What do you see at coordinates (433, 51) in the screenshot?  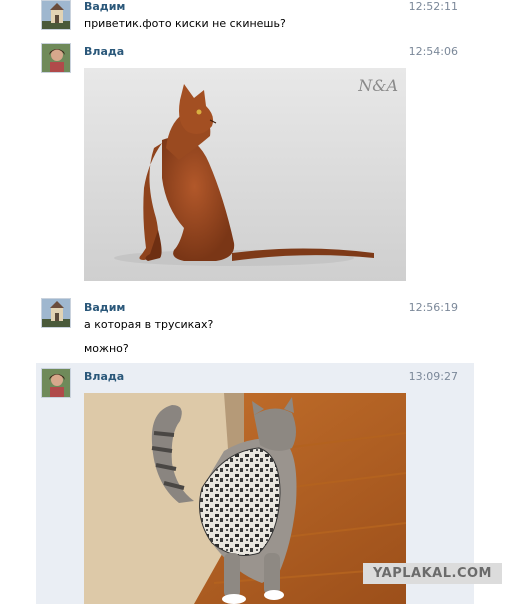 I see `message-time: 12:54:06` at bounding box center [433, 51].